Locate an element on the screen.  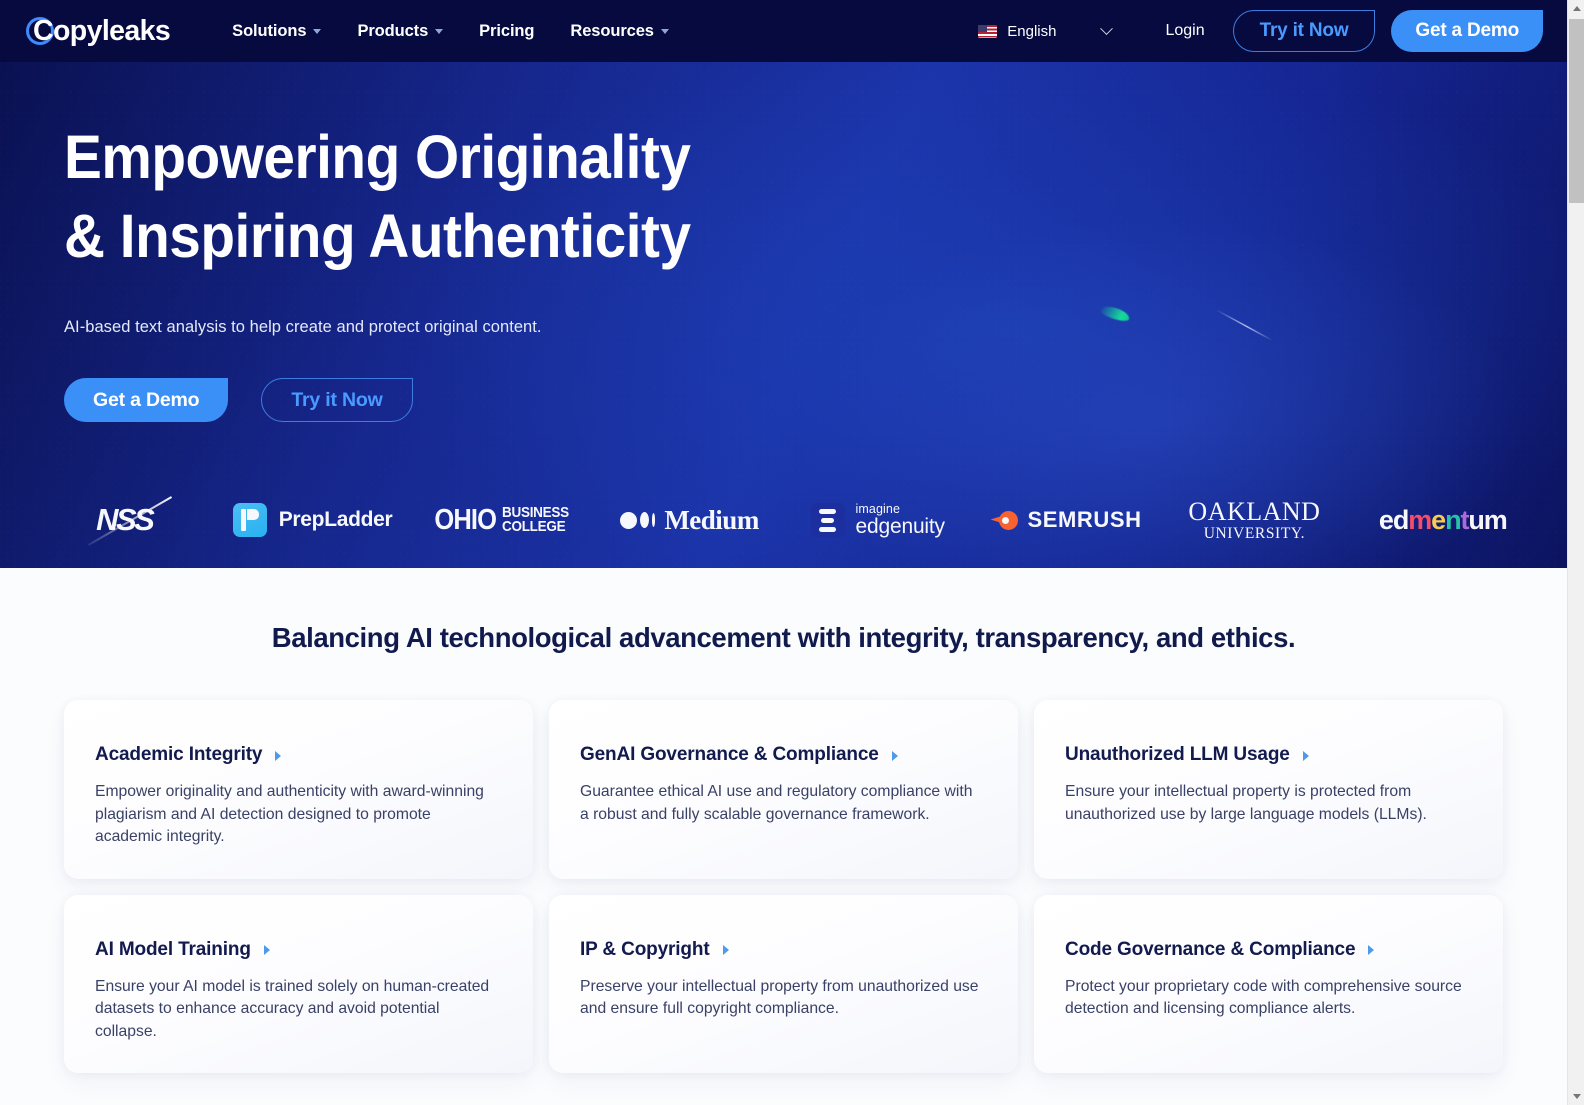
imagine-edgenuity-logo-icon: imagine edgenuity is located at coordinates (877, 520).